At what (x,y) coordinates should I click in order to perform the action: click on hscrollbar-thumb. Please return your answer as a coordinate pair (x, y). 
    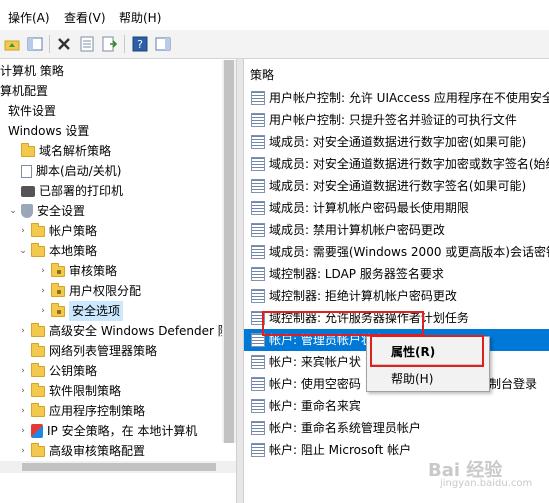
    Looking at the image, I should click on (119, 467).